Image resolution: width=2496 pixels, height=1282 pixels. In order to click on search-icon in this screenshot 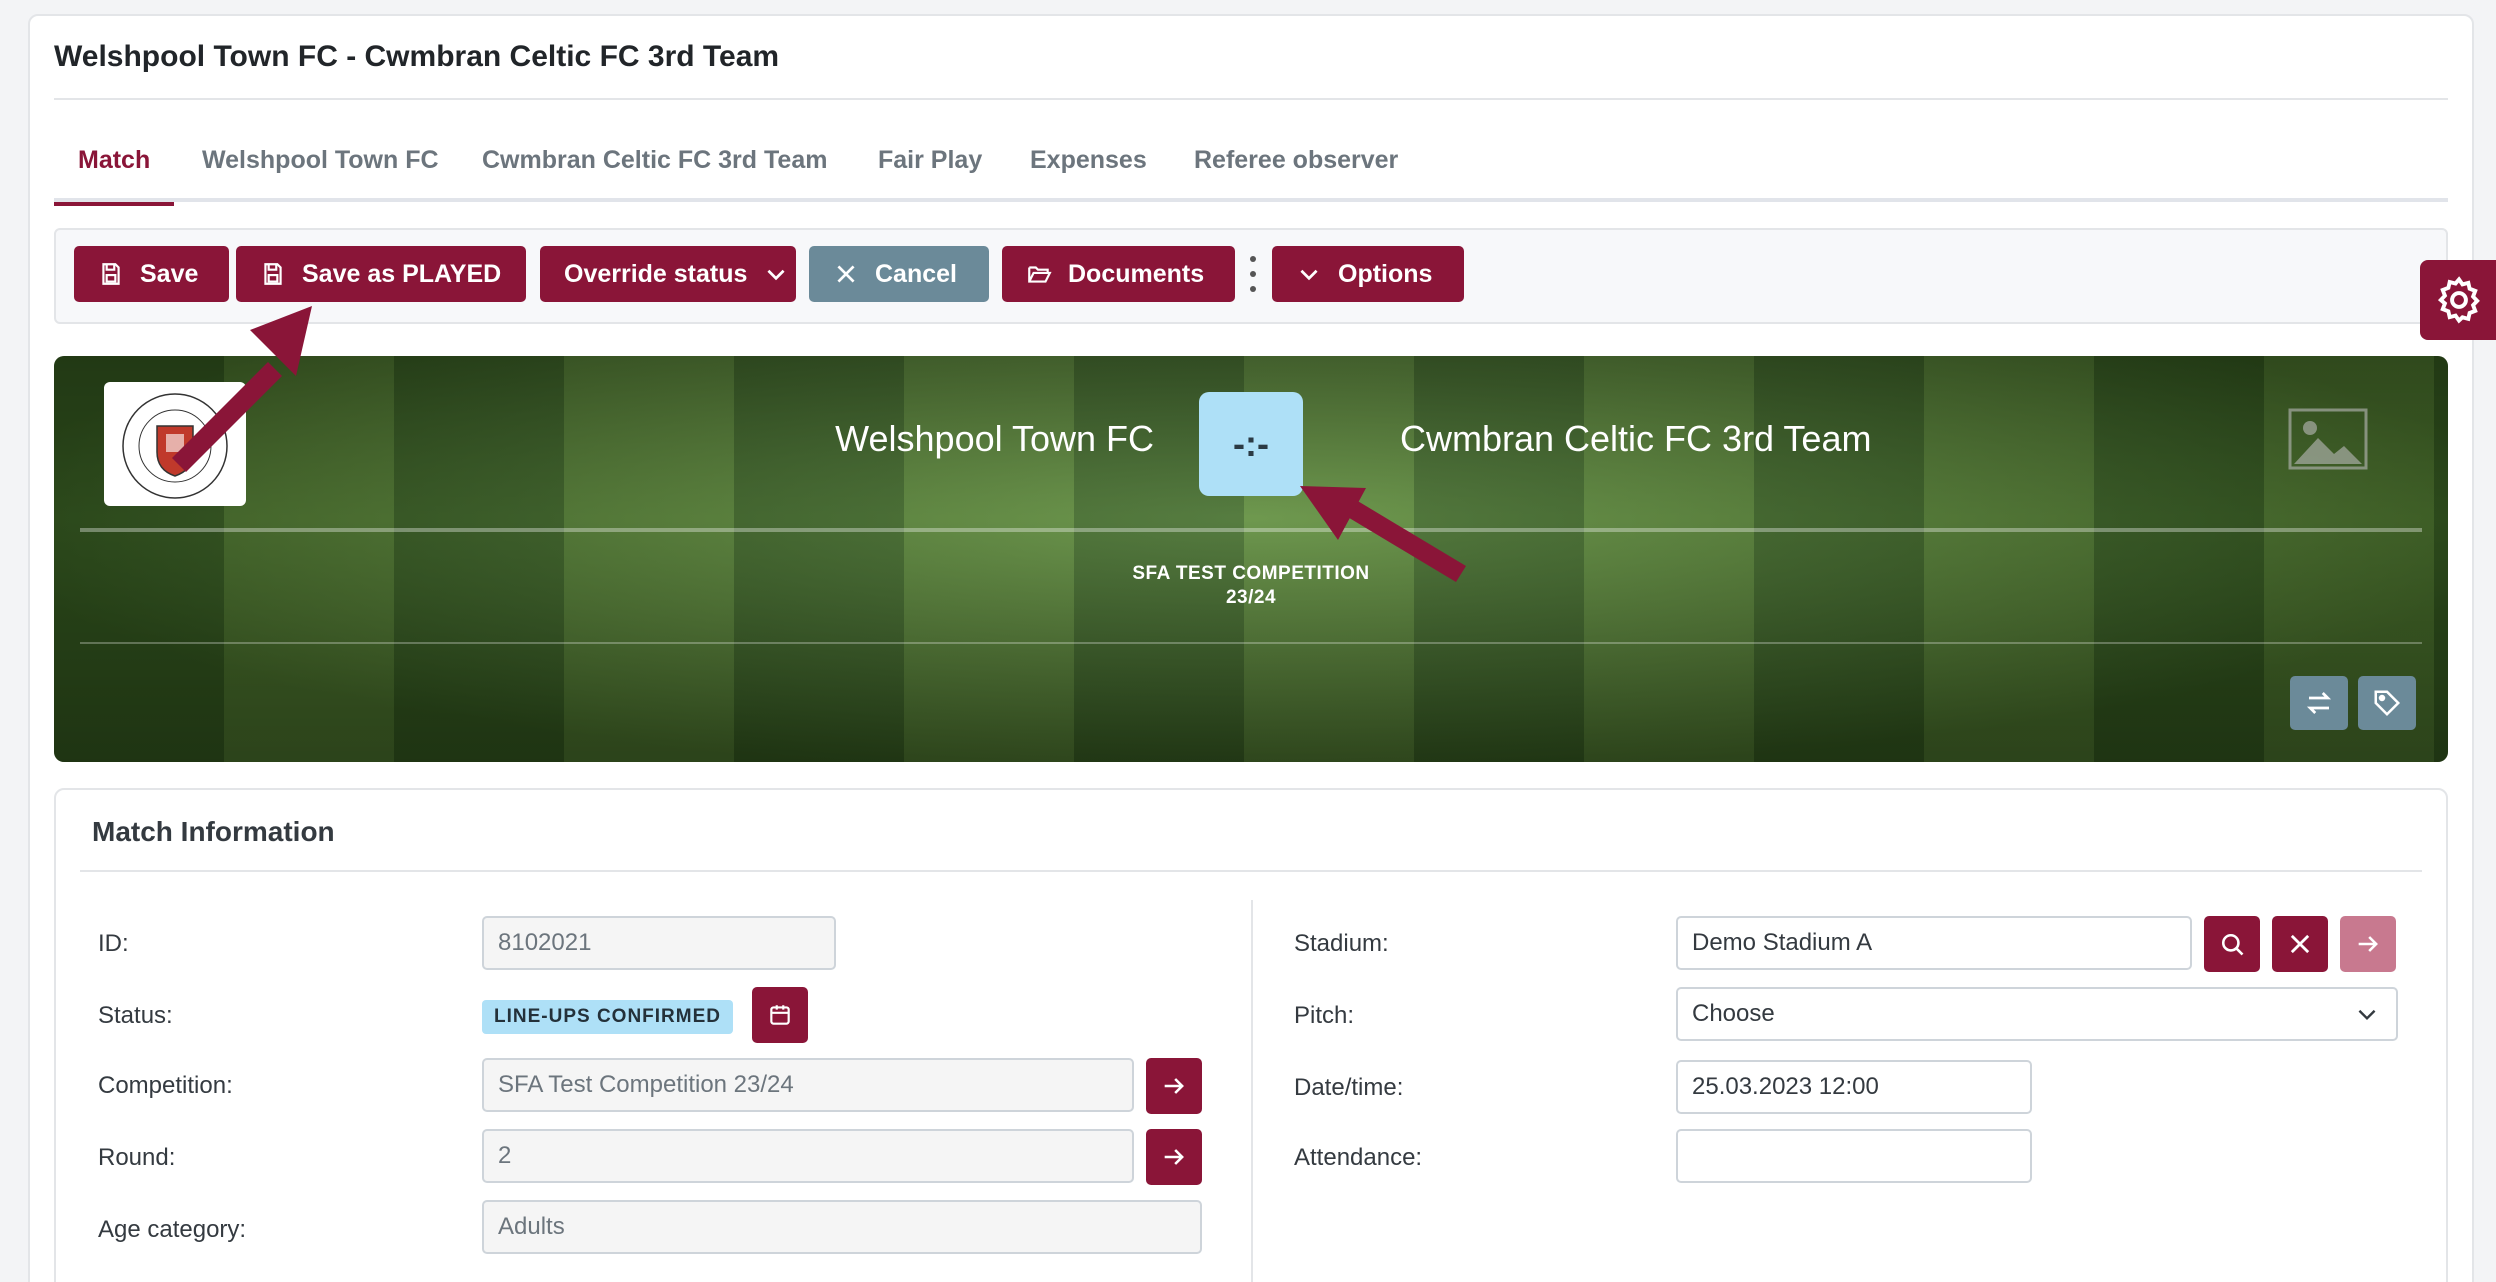, I will do `click(2232, 944)`.